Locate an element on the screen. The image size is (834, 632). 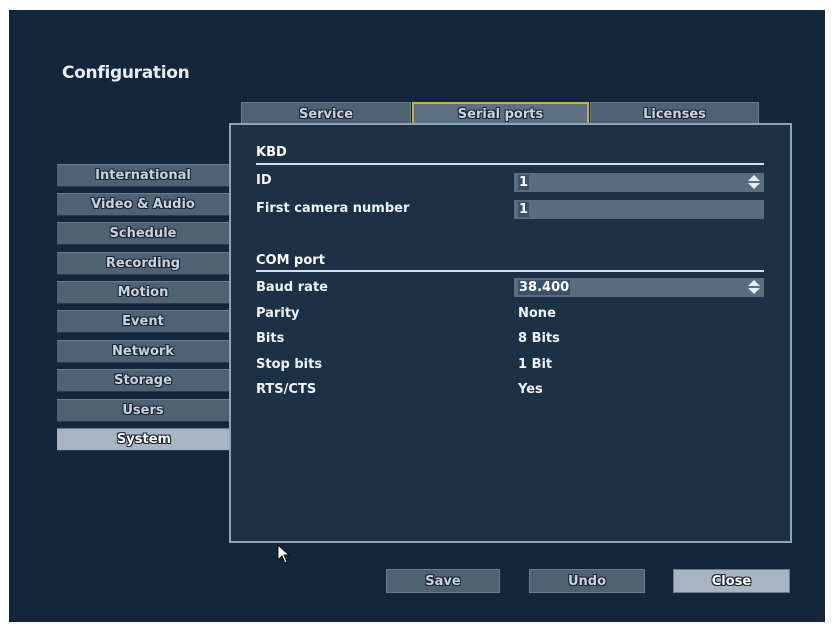
close-button: Close is located at coordinates (731, 581).